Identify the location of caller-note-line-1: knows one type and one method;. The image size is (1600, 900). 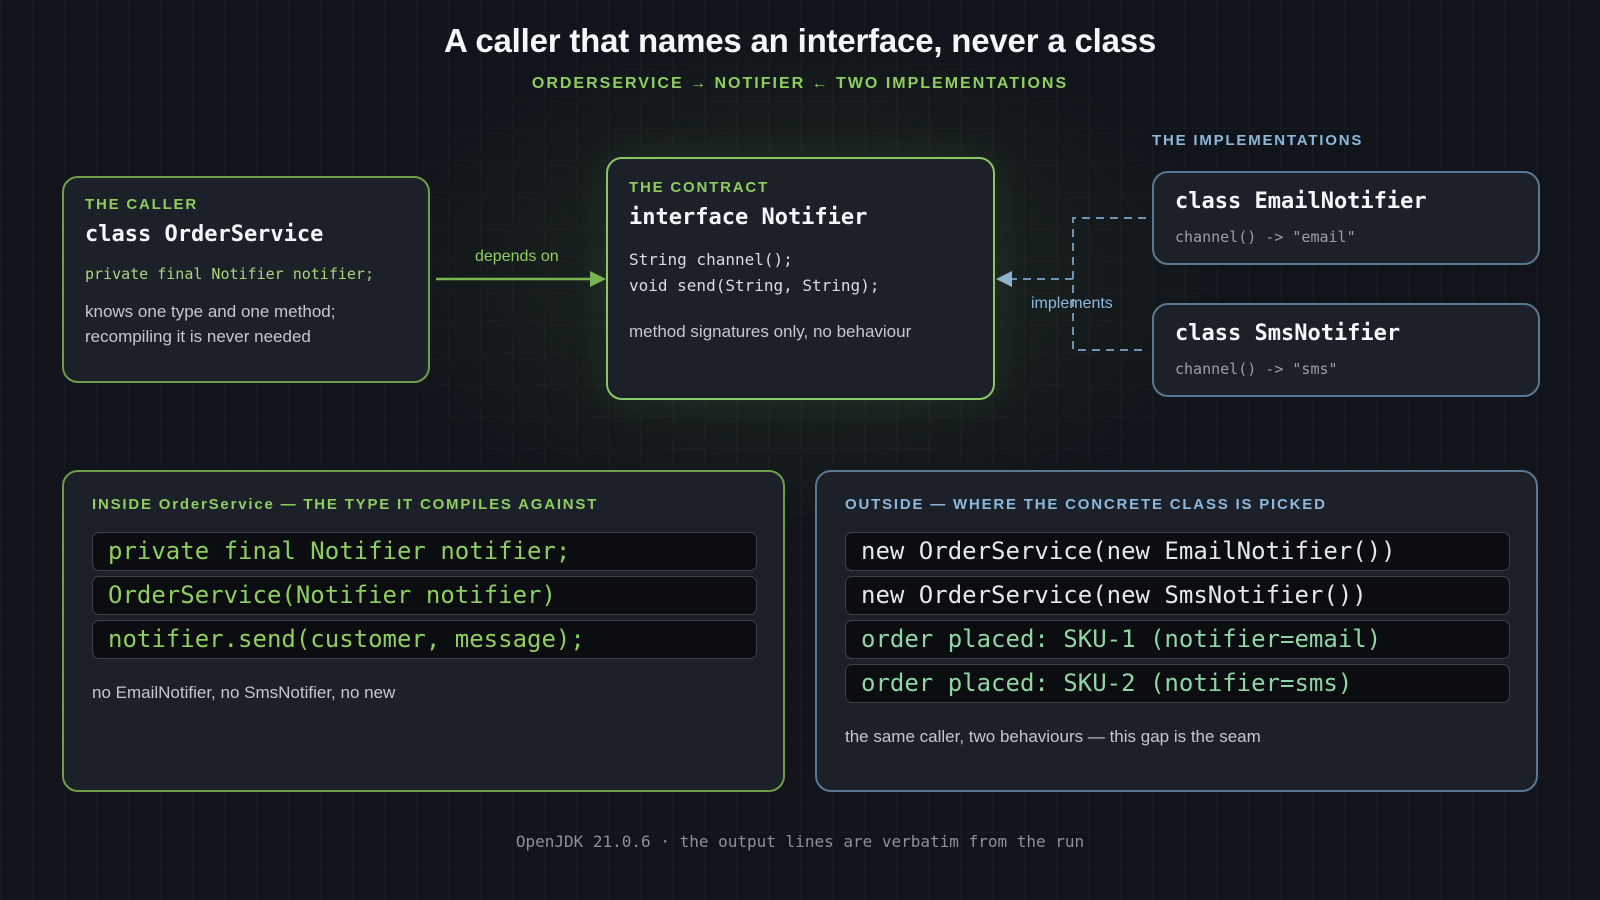
(210, 311).